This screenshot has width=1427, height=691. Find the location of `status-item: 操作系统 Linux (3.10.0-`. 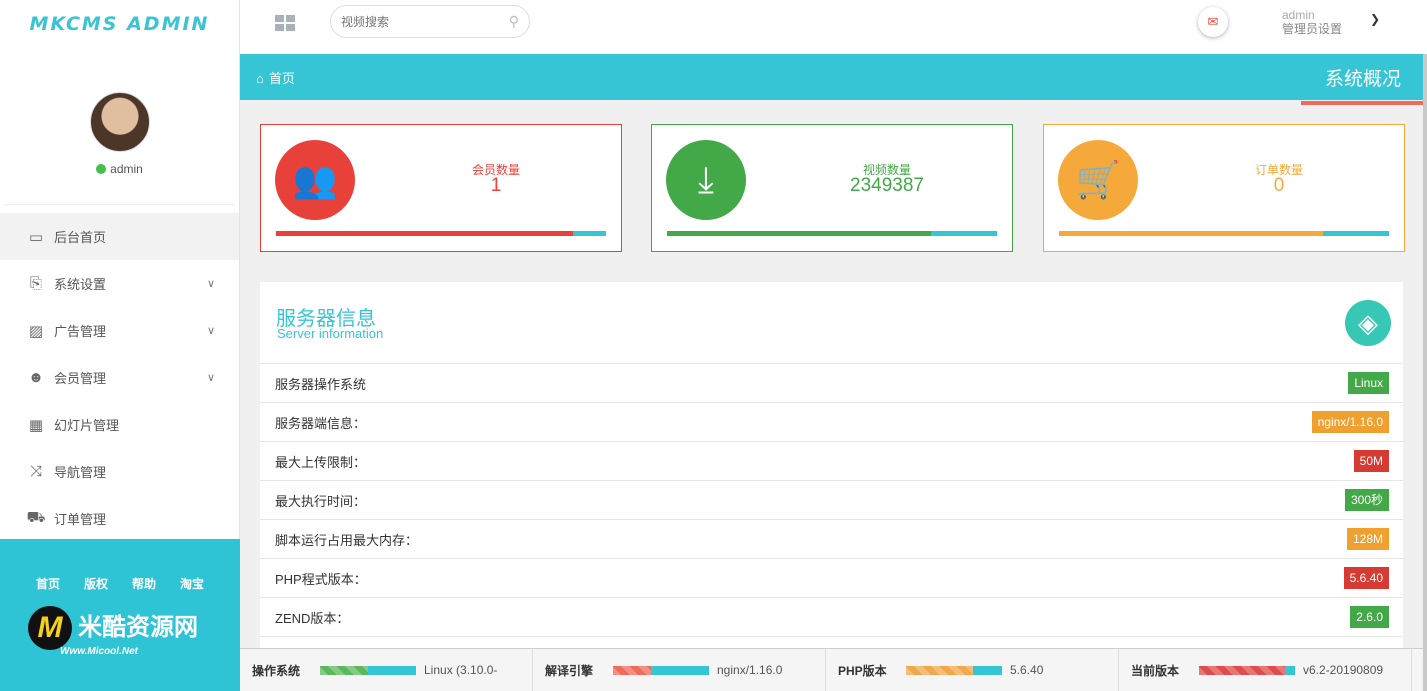

status-item: 操作系统 Linux (3.10.0- is located at coordinates (386, 670).